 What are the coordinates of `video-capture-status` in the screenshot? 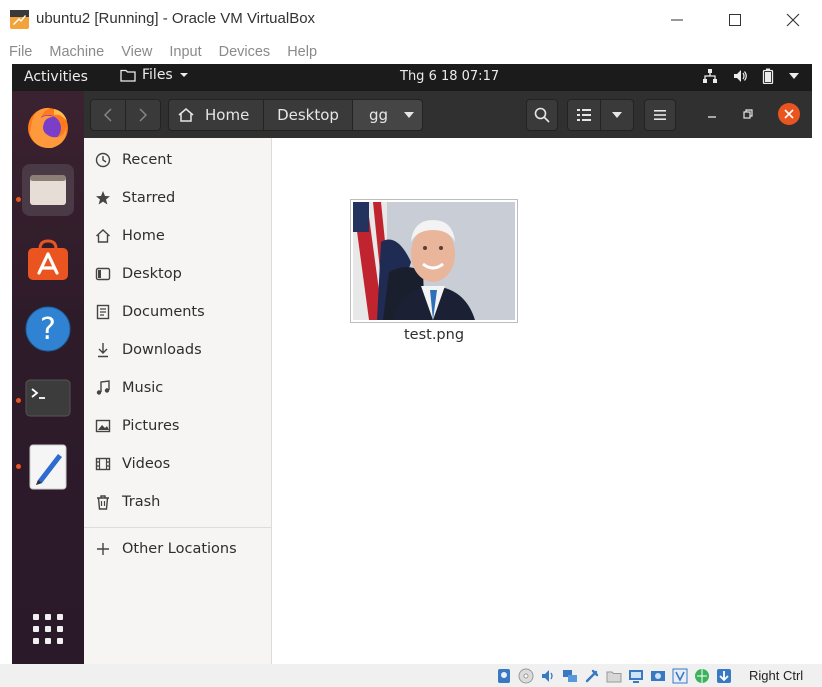 It's located at (657, 676).